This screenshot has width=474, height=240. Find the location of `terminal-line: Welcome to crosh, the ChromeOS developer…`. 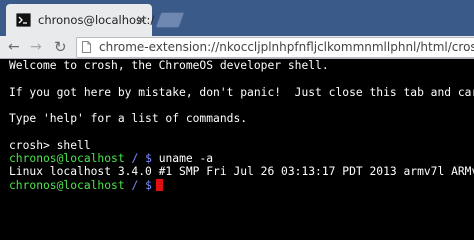

terminal-line: Welcome to crosh, the ChromeOS developer… is located at coordinates (169, 65).